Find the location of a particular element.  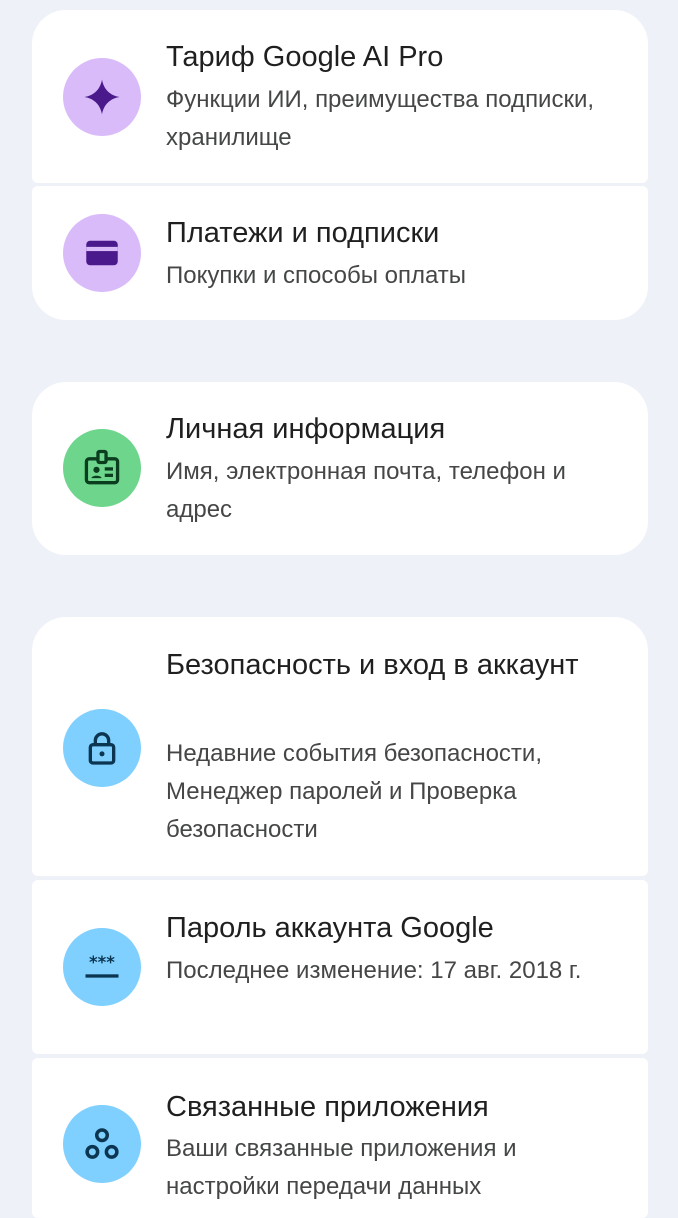

id-badge-icon is located at coordinates (102, 468).